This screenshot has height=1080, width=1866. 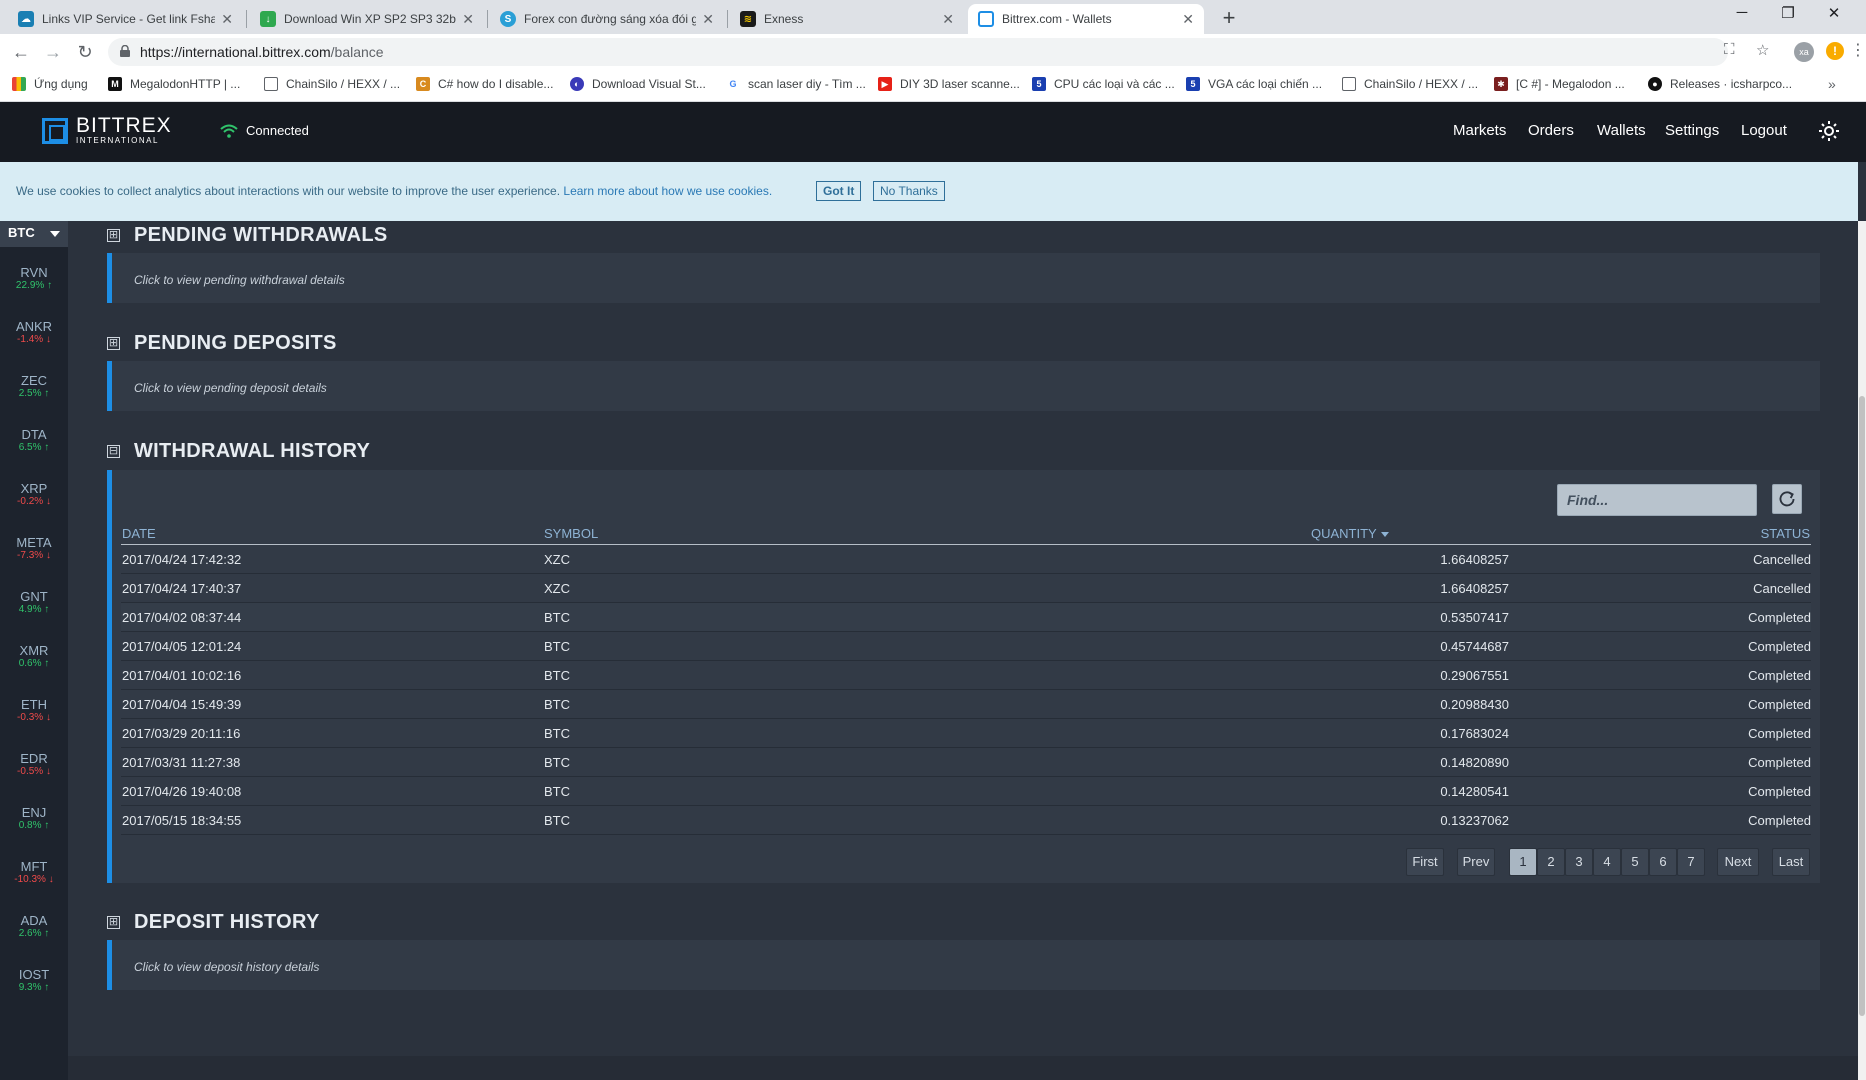 I want to click on update-alert-icon: !, so click(x=1835, y=51).